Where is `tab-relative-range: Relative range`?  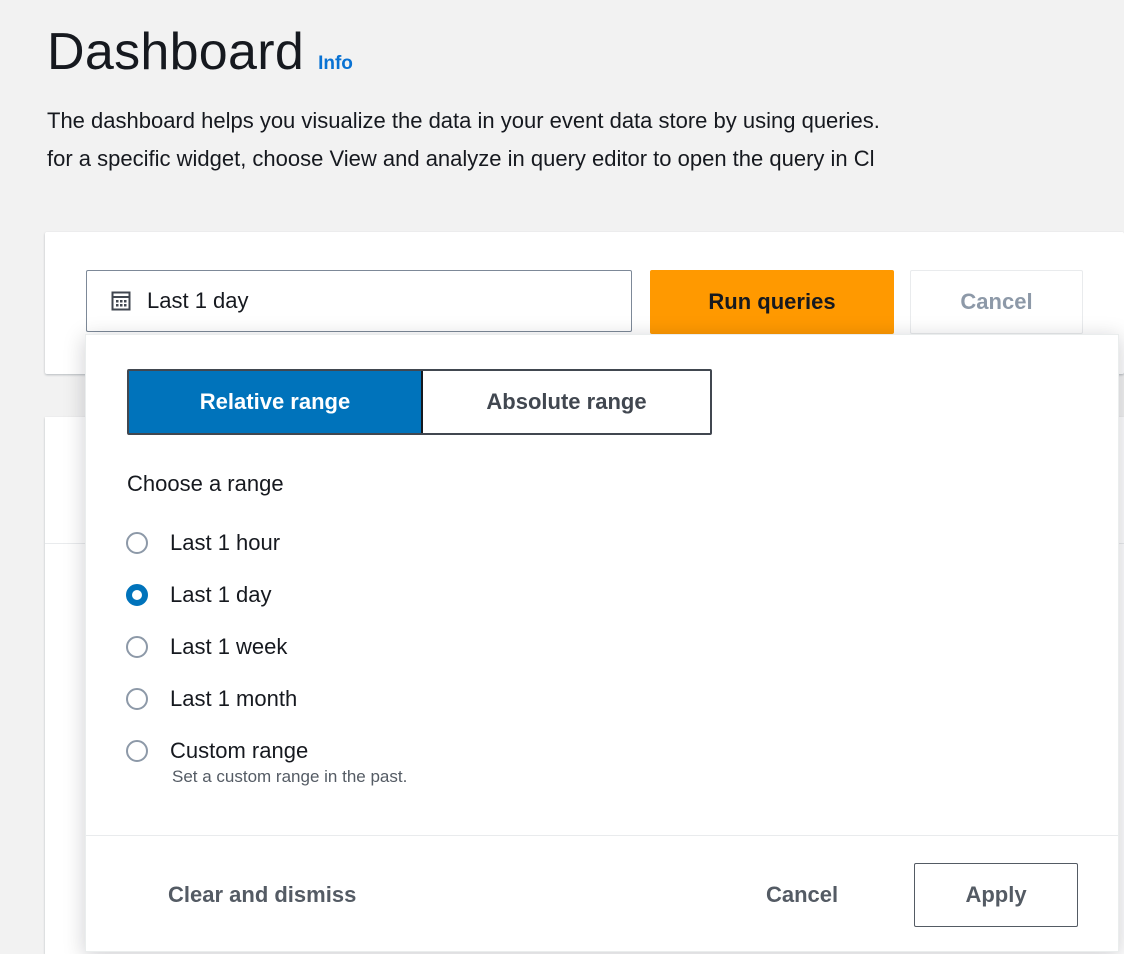
tab-relative-range: Relative range is located at coordinates (276, 402).